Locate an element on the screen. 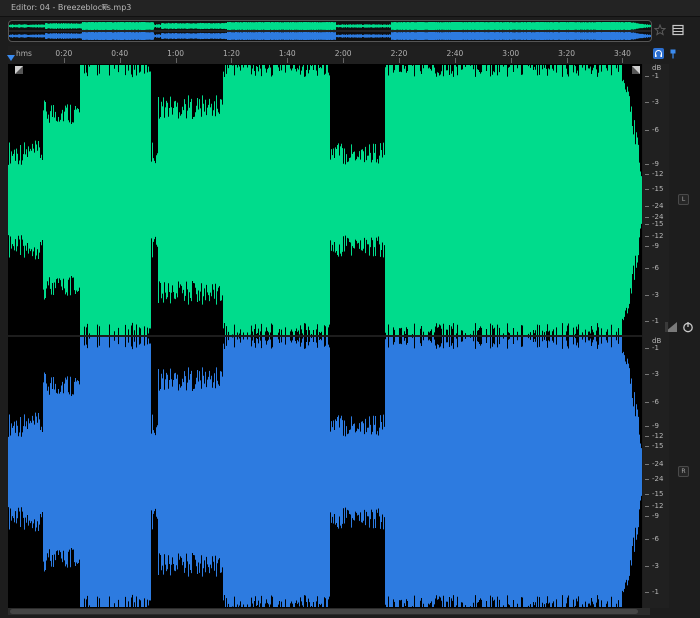 This screenshot has height=618, width=700. db-label-upper: -1 is located at coordinates (655, 76).